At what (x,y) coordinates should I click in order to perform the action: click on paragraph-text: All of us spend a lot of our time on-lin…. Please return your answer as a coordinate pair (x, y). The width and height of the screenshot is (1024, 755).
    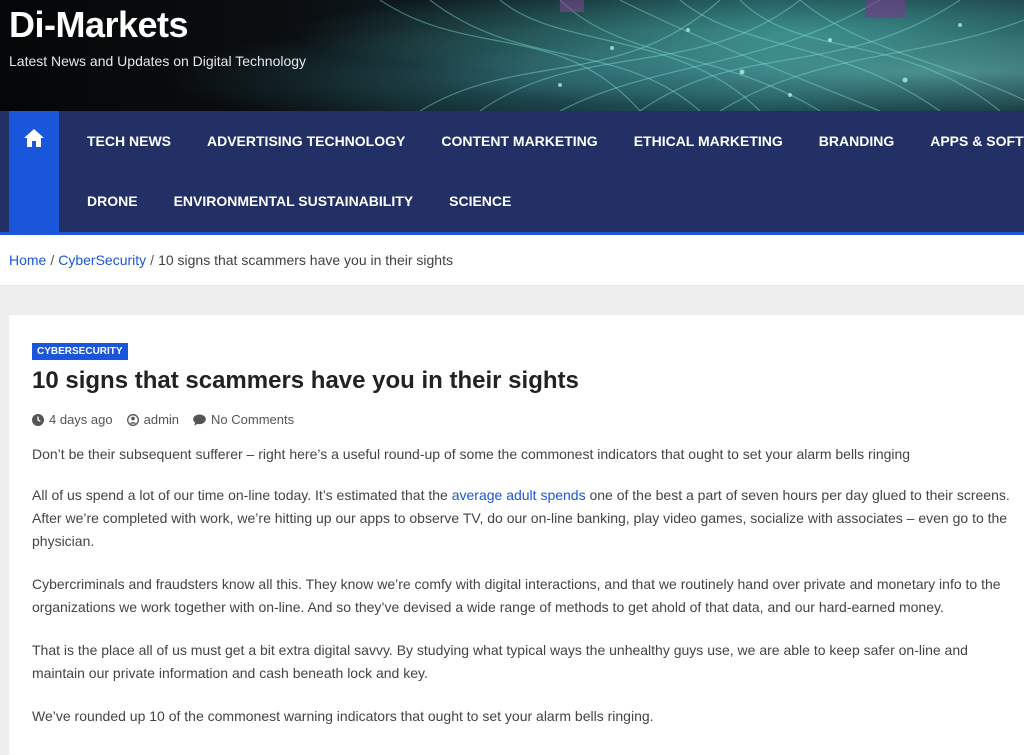
    Looking at the image, I should click on (242, 495).